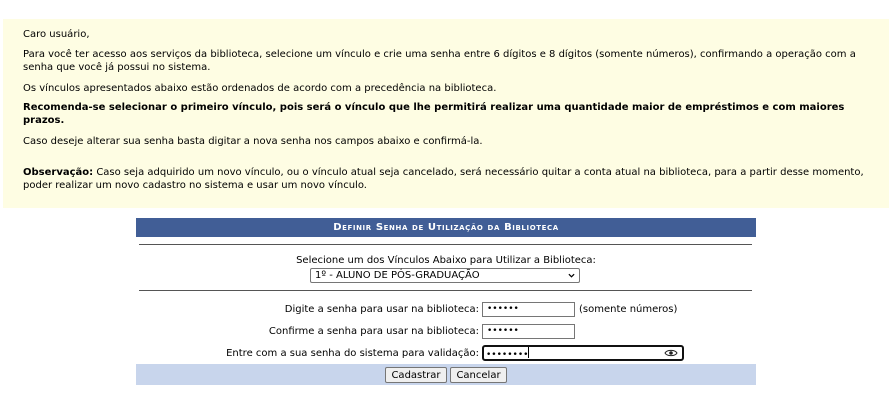 The image size is (889, 394). What do you see at coordinates (529, 352) in the screenshot?
I see `text-caret` at bounding box center [529, 352].